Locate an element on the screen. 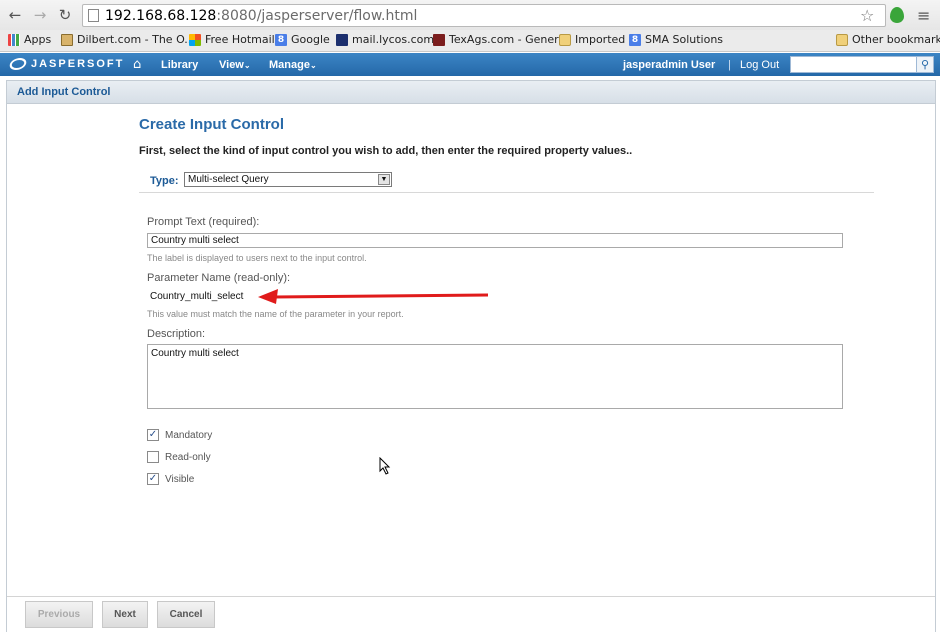 This screenshot has width=940, height=636. page-title: Add Input Control is located at coordinates (64, 92).